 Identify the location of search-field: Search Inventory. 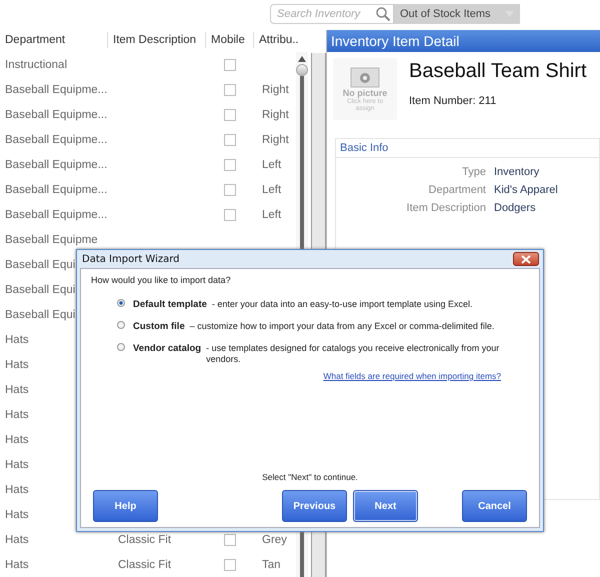
(332, 14).